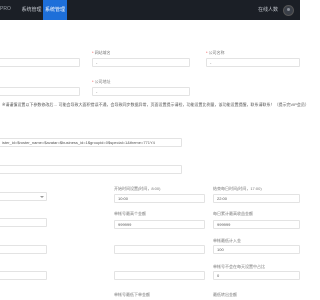 This screenshot has height=300, width=320. Describe the element at coordinates (42, 197) in the screenshot. I see `chevron-down-icon` at that location.